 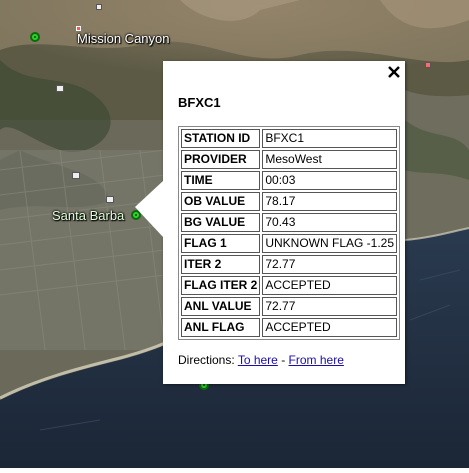 I want to click on table-row: PROVIDER MesoWest, so click(x=289, y=159).